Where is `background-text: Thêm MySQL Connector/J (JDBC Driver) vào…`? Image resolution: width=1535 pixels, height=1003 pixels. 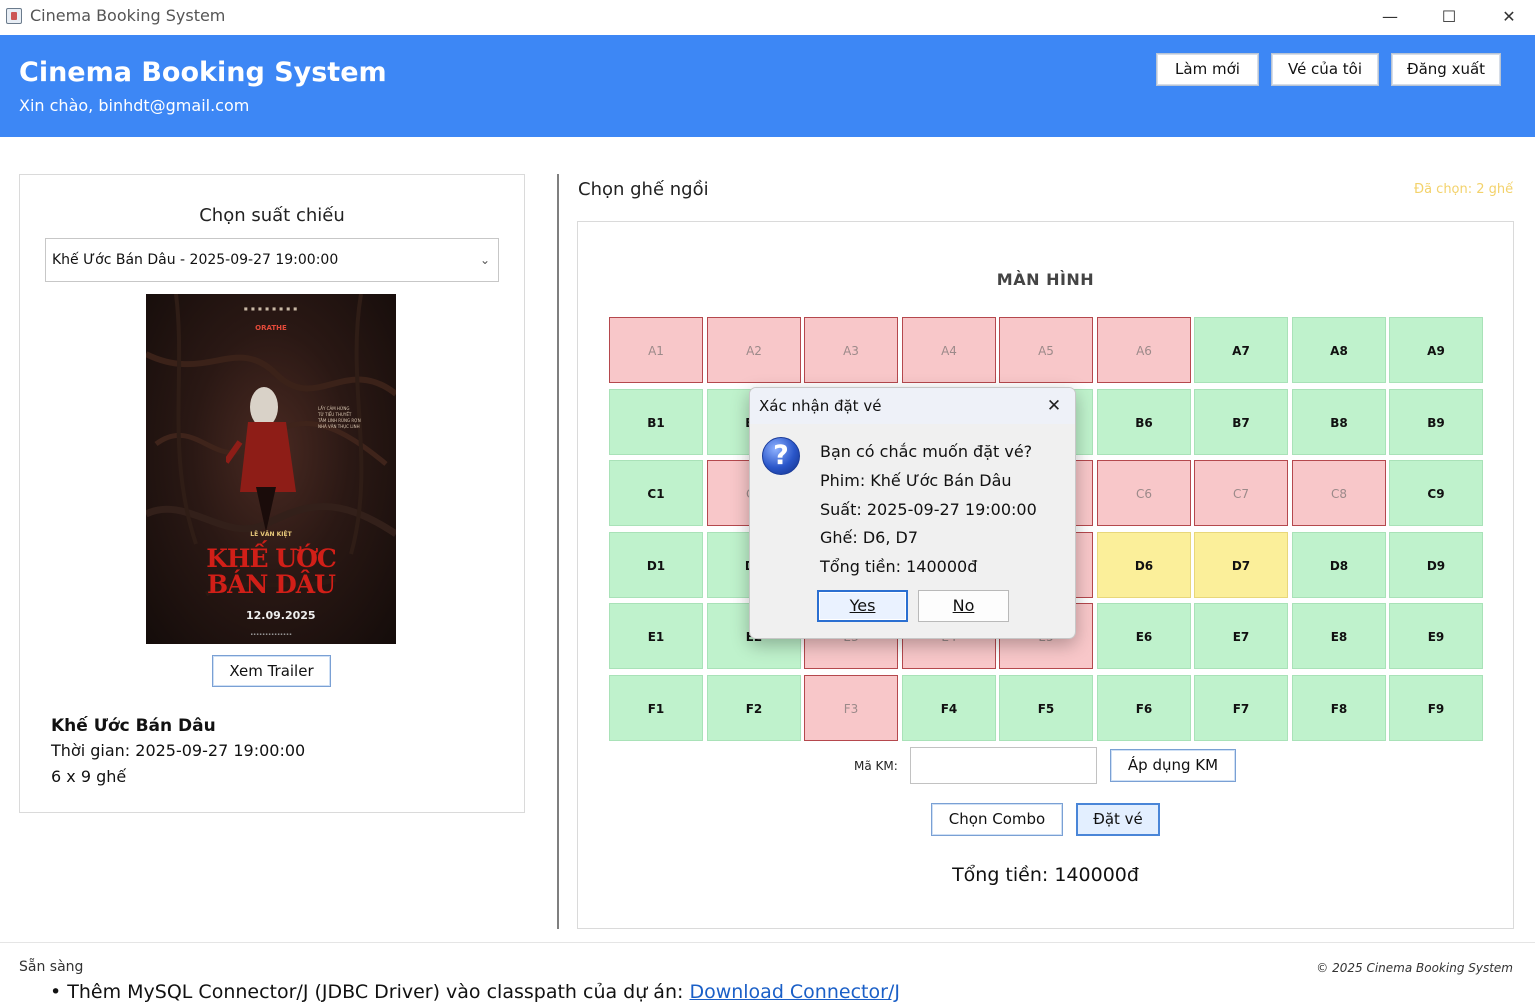 background-text: Thêm MySQL Connector/J (JDBC Driver) vào… is located at coordinates (378, 992).